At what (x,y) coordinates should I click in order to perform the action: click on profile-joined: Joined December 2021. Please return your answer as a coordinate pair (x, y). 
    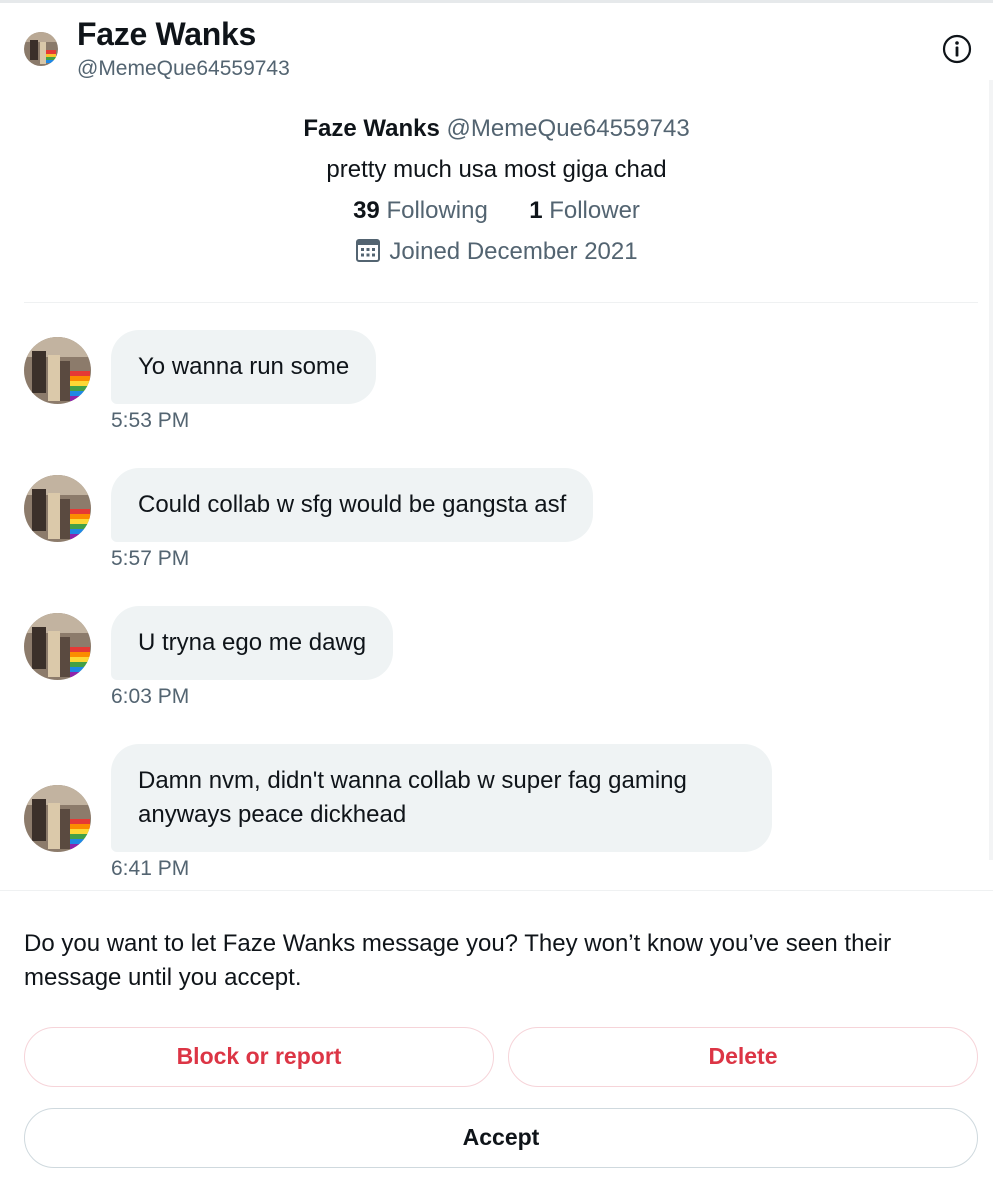
    Looking at the image, I should click on (496, 255).